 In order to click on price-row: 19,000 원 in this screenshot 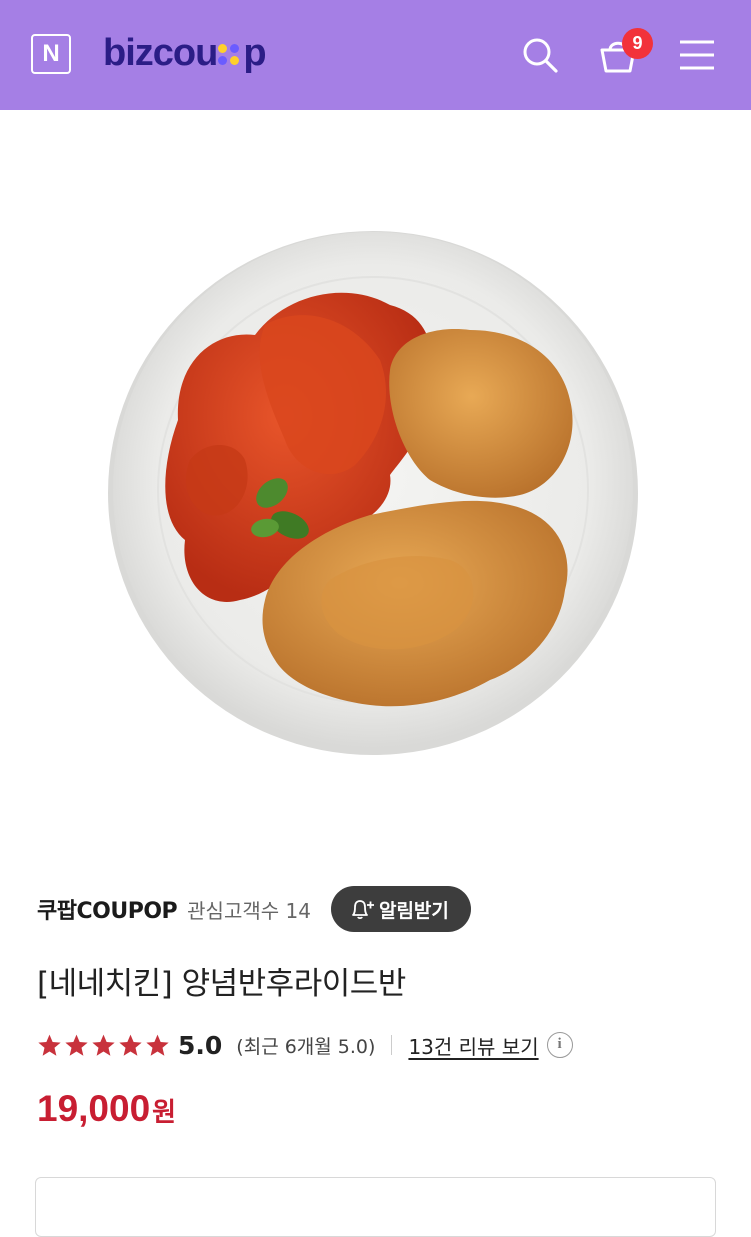, I will do `click(106, 1112)`.